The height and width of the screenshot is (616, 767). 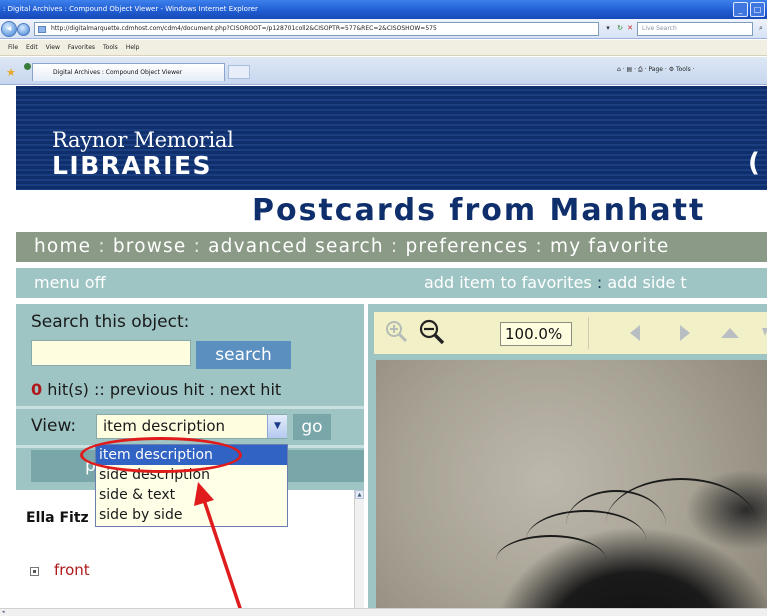 I want to click on pan-down-icon, so click(x=764, y=333).